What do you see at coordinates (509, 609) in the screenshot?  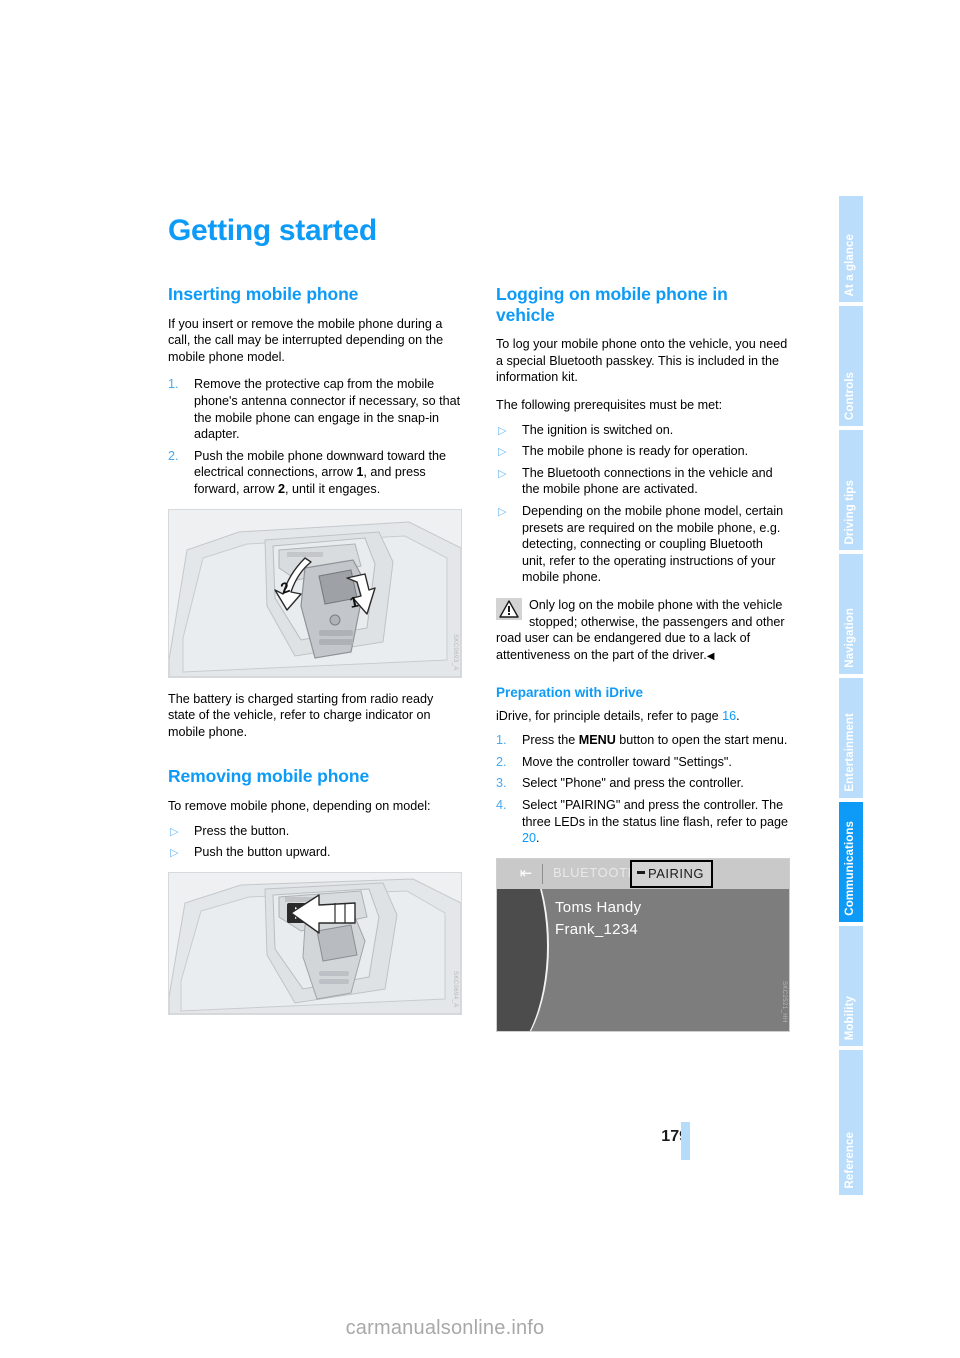 I see `warning-triangle-icon` at bounding box center [509, 609].